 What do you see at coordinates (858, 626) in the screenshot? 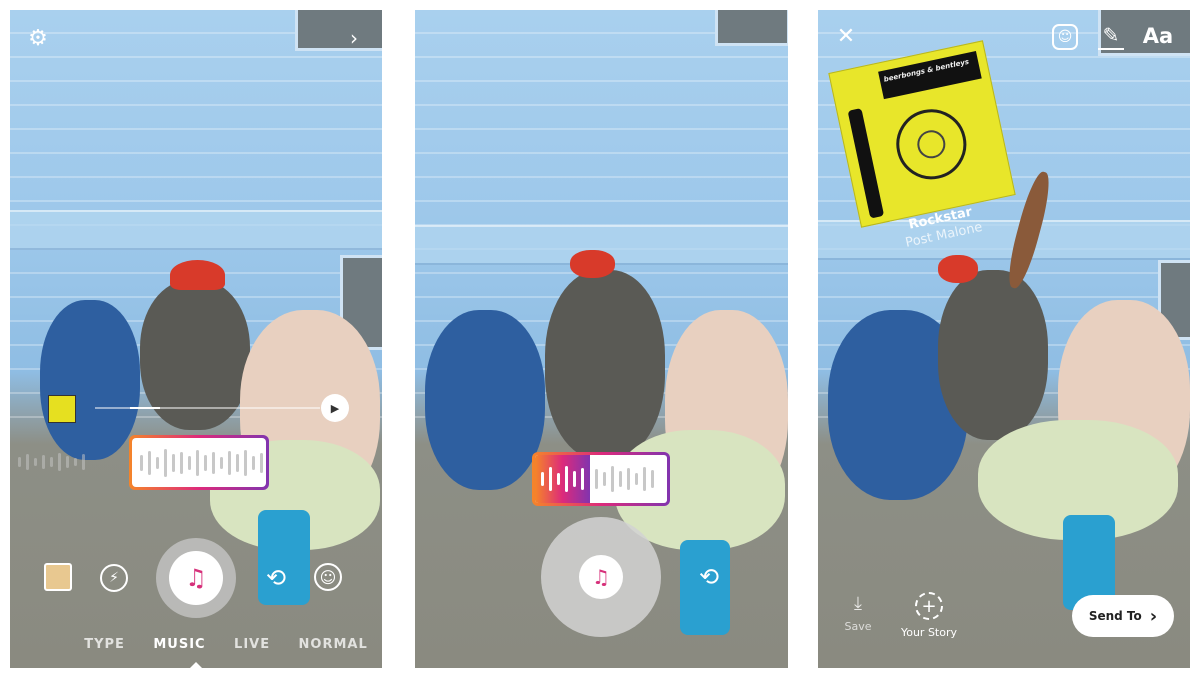
I see `save-label: Save` at bounding box center [858, 626].